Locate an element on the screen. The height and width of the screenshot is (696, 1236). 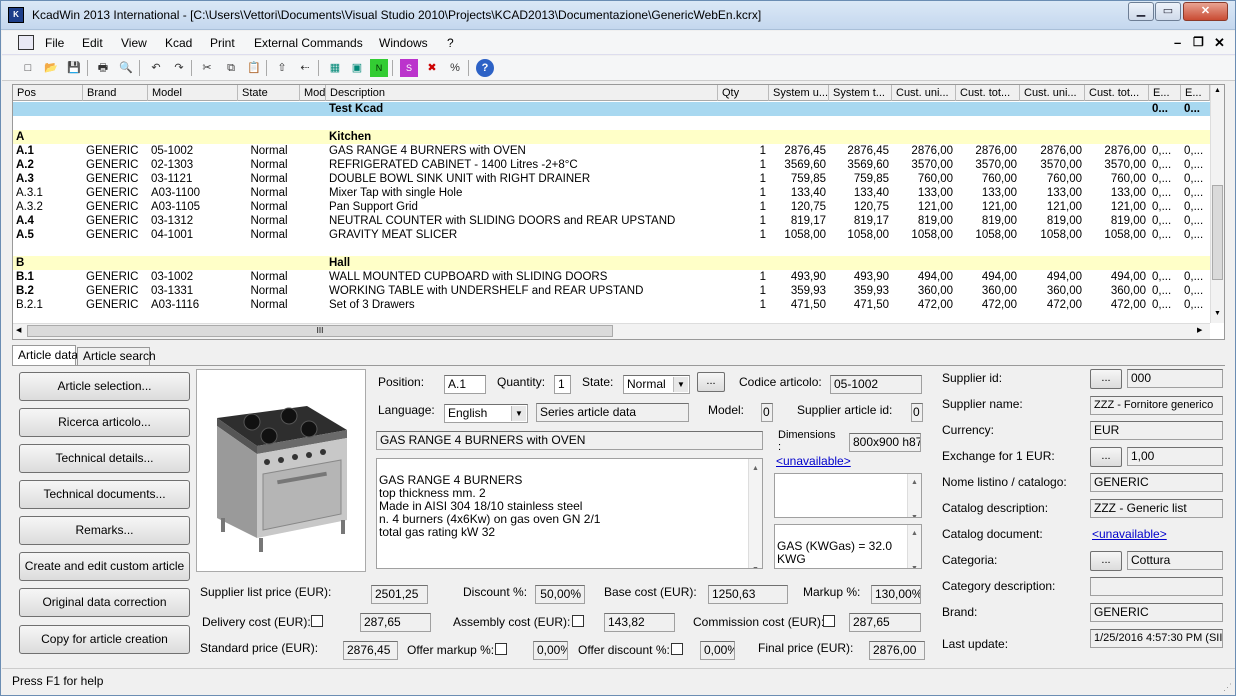
column-header: Mod is located at coordinates (313, 93).